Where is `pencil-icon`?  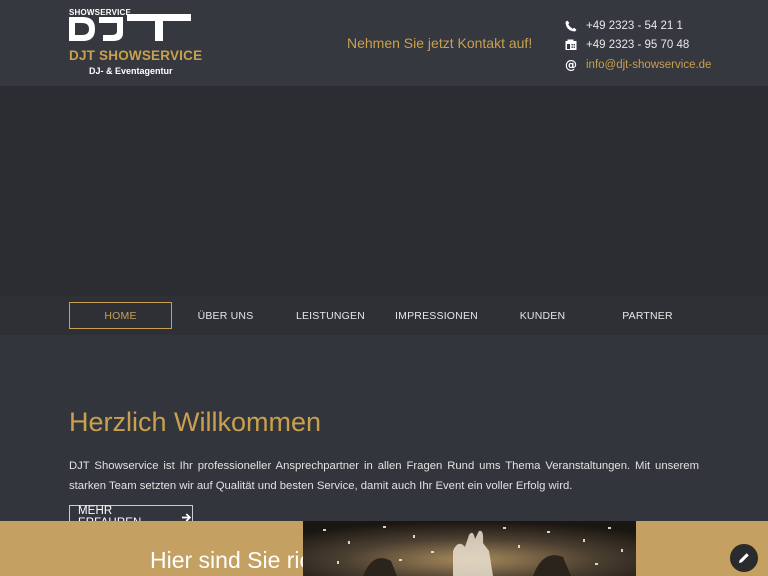
pencil-icon is located at coordinates (744, 558).